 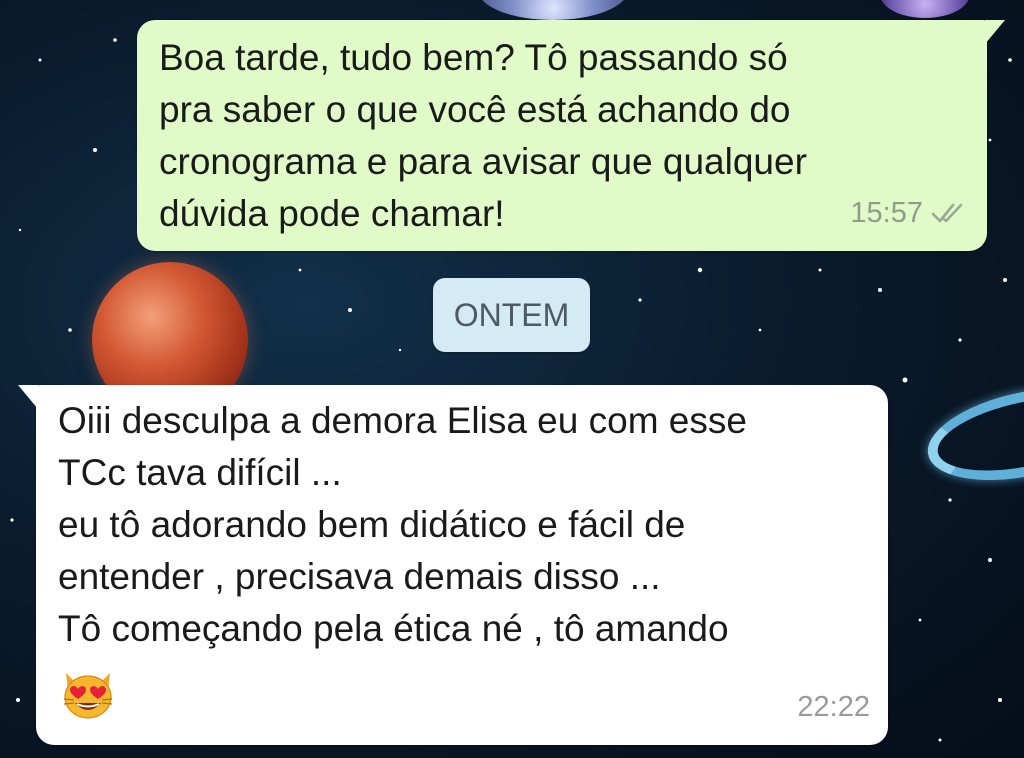 What do you see at coordinates (971, 434) in the screenshot?
I see `planet-ring-decoration` at bounding box center [971, 434].